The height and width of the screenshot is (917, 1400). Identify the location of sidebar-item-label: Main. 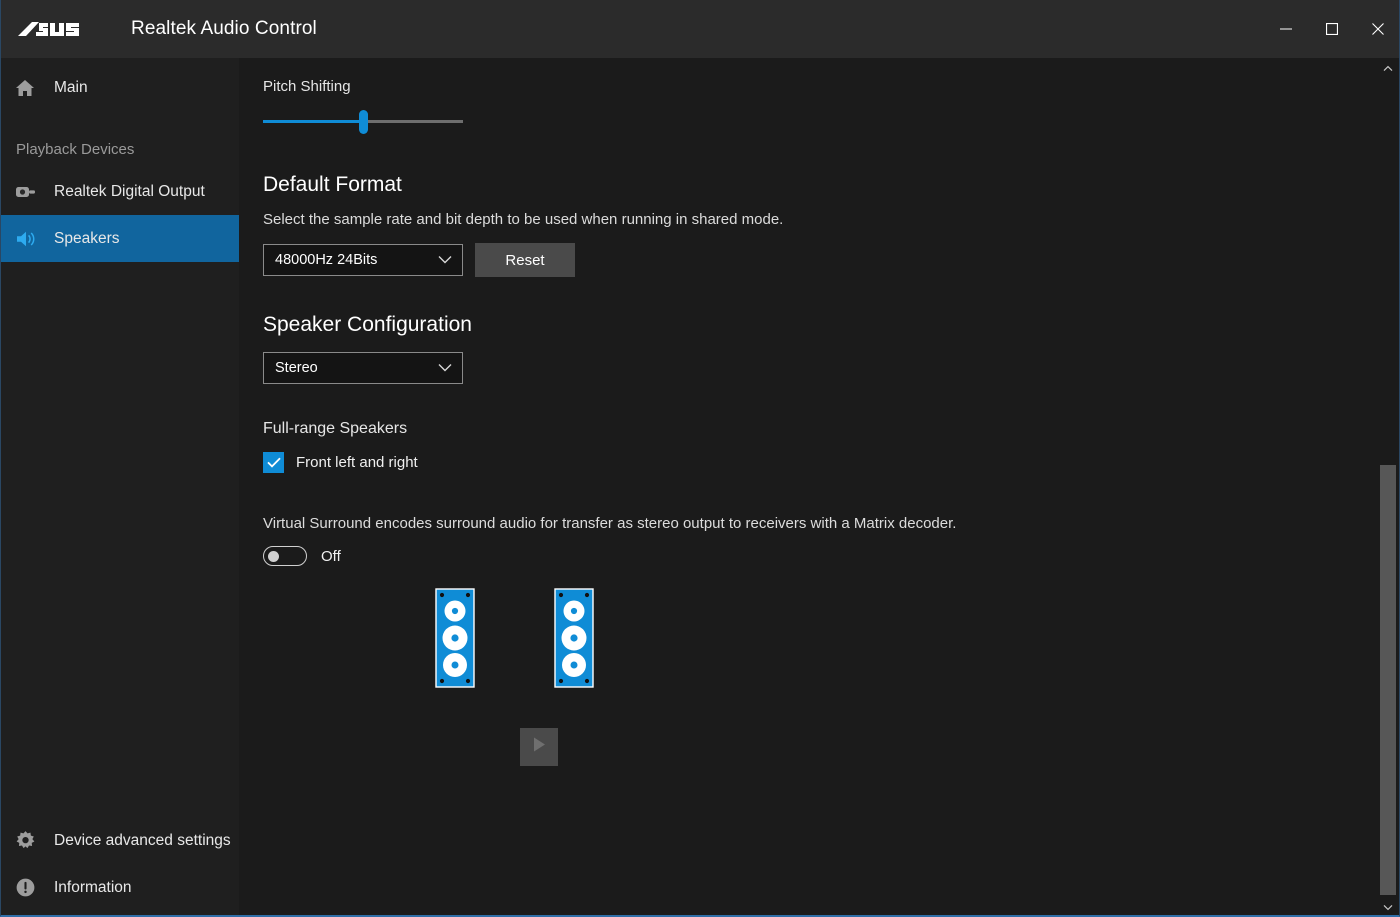
(71, 87).